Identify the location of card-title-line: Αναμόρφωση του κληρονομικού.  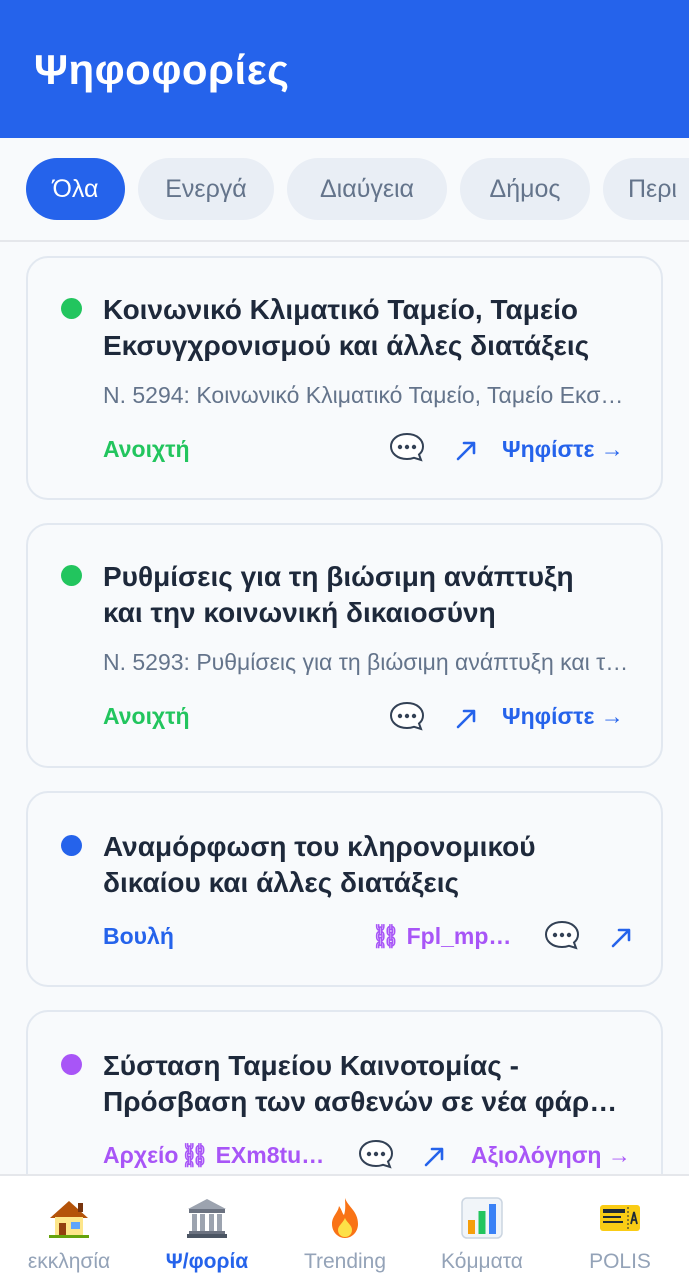
(319, 846).